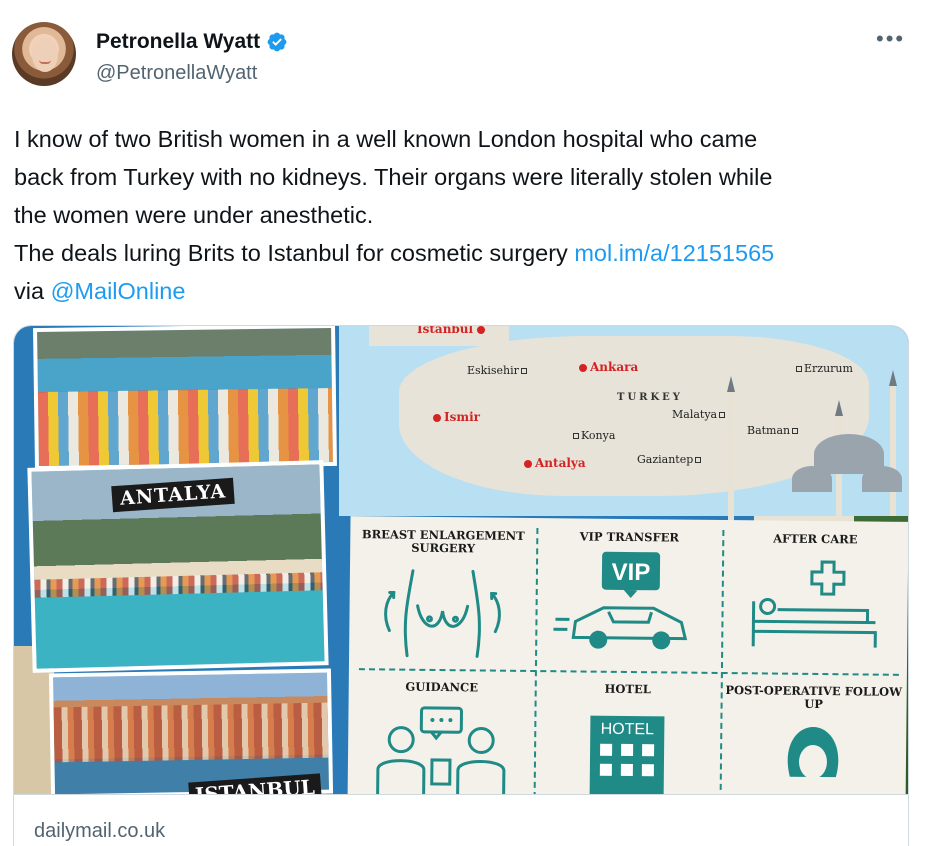 Image resolution: width=941 pixels, height=846 pixels. I want to click on mention-link: @MailOnline, so click(118, 291).